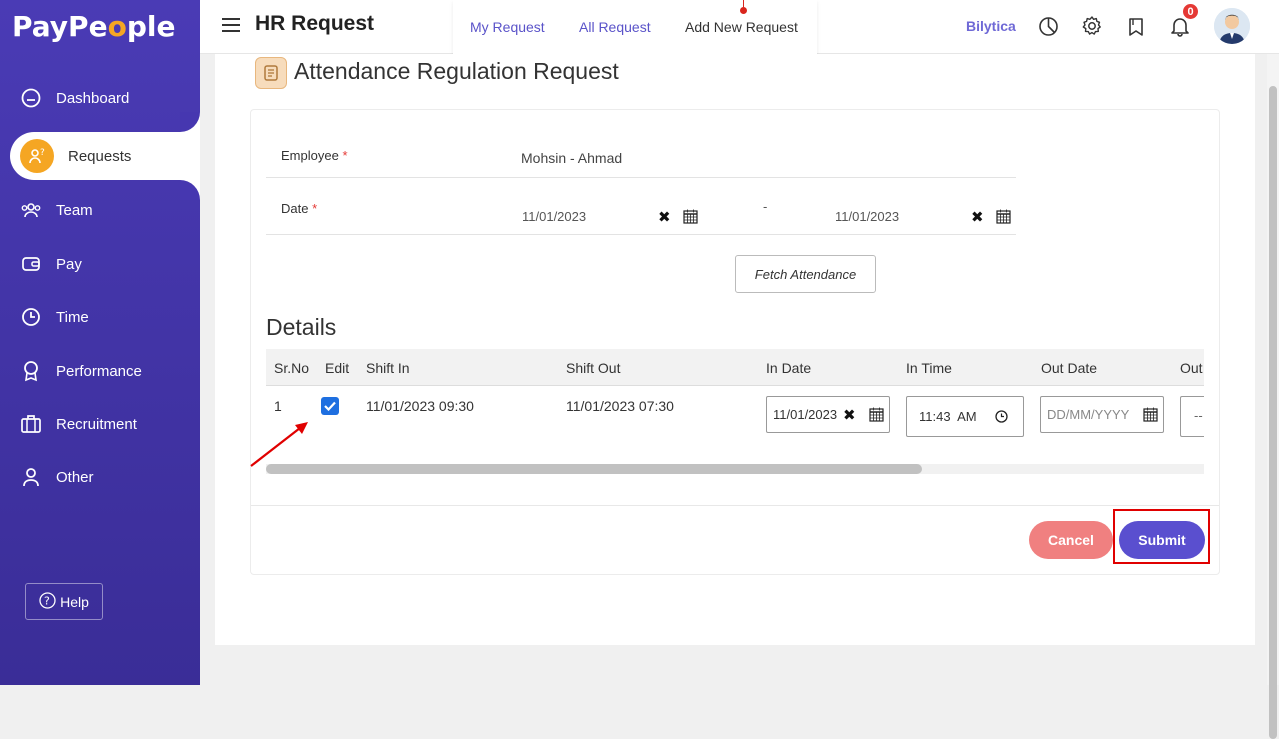 The image size is (1279, 739). I want to click on company-name: Bilytica, so click(991, 26).